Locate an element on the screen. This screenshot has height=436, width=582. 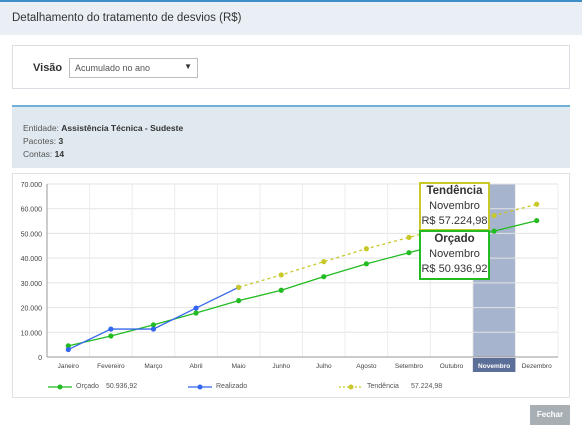
info-entidade: Entidade: Assistência Técnica - Sudeste is located at coordinates (103, 128).